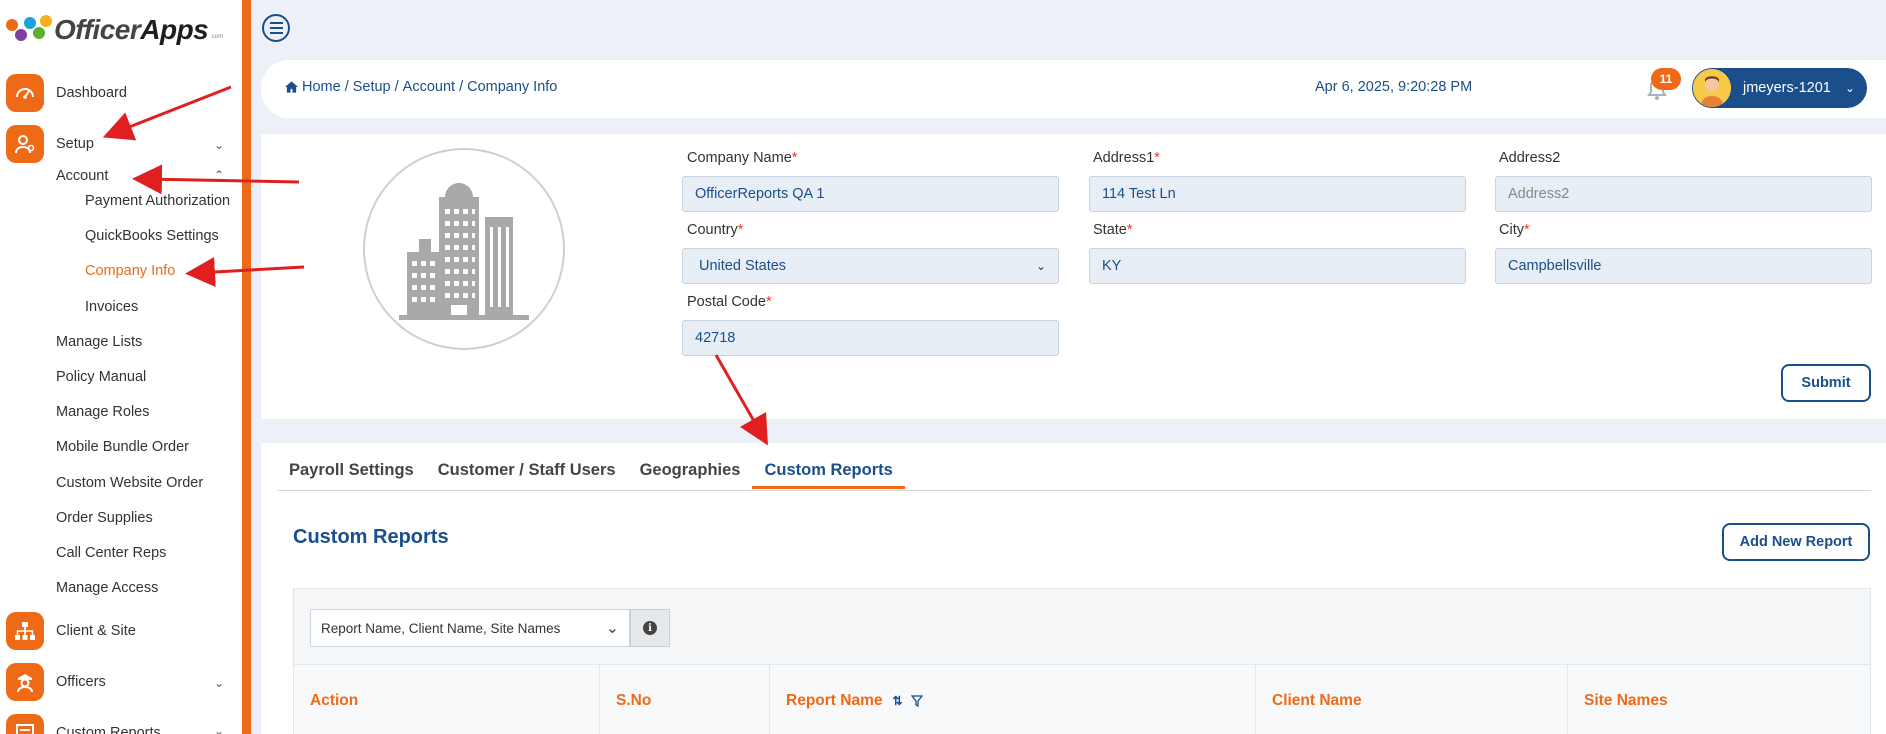 The image size is (1886, 734). Describe the element at coordinates (122, 447) in the screenshot. I see `sidebar-item-mobile-bundle-order: Mobile Bundle Order` at that location.